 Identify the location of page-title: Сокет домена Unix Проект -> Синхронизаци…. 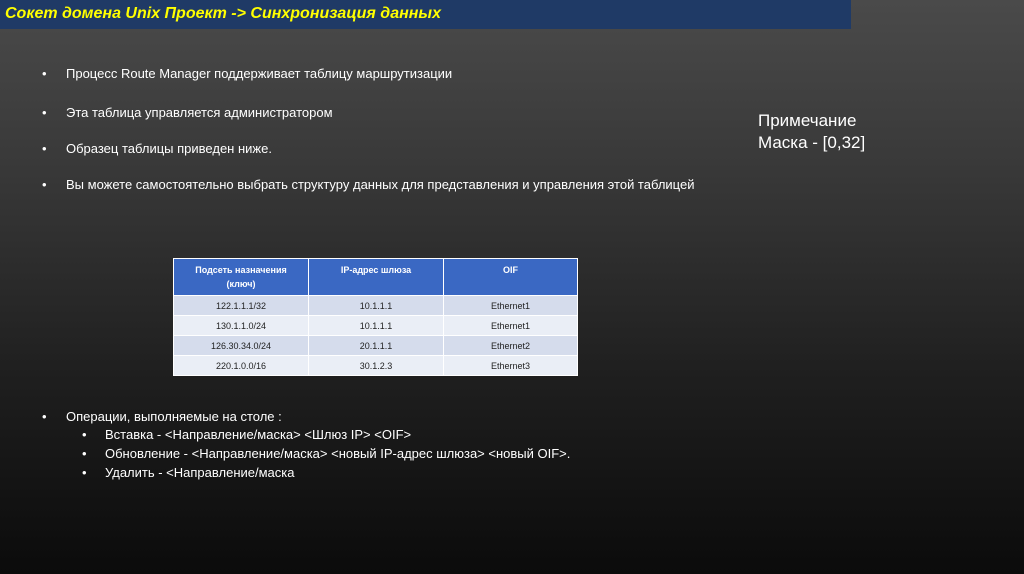
(223, 13).